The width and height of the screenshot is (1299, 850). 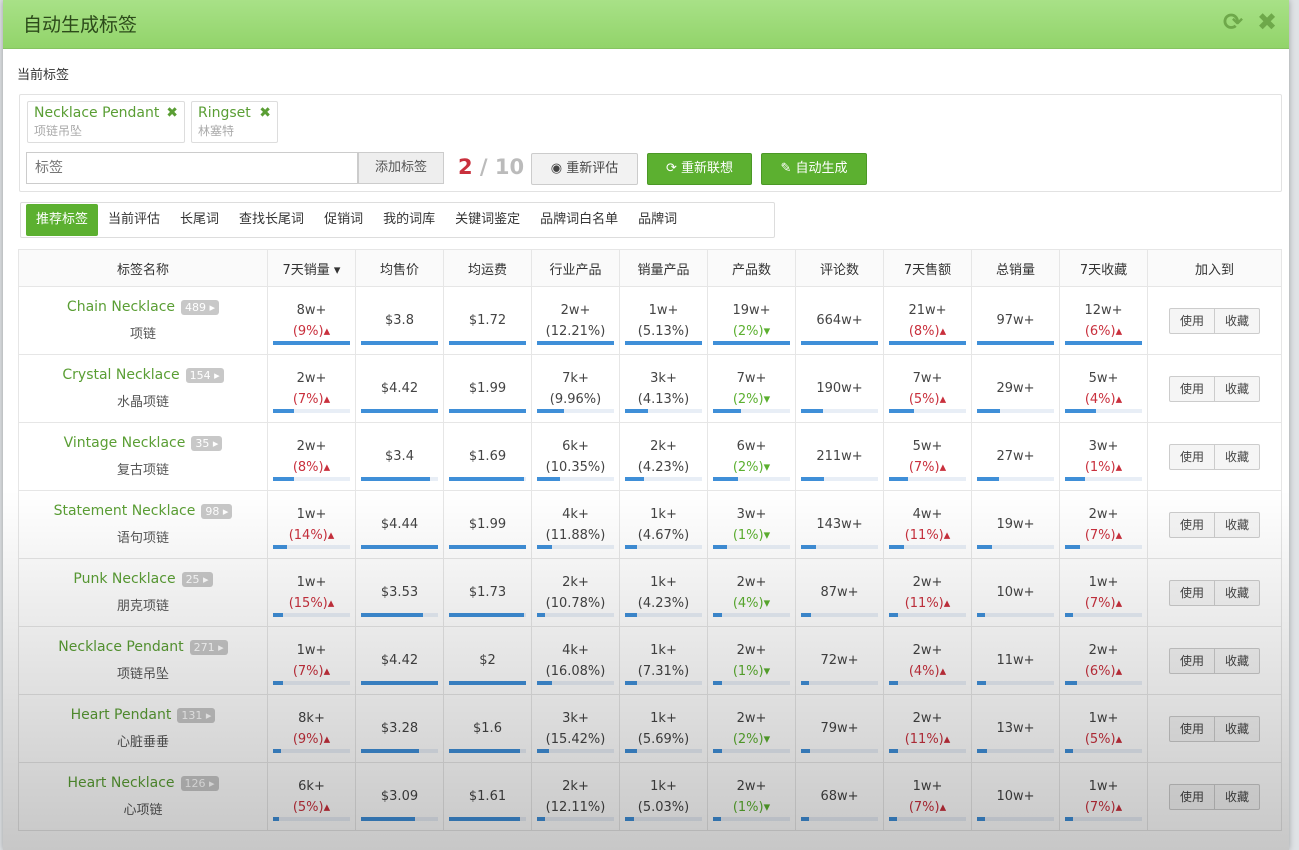 I want to click on tag-count-badge: 489 ▸, so click(x=200, y=307).